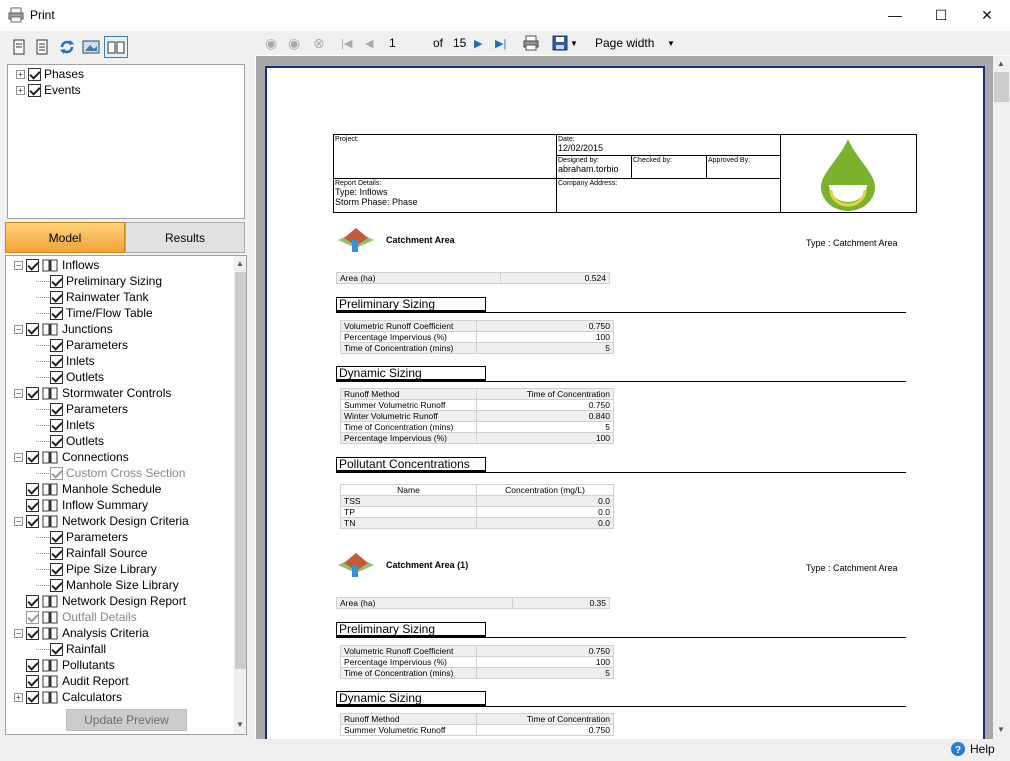  Describe the element at coordinates (185, 237) in the screenshot. I see `tab-results: Results` at that location.